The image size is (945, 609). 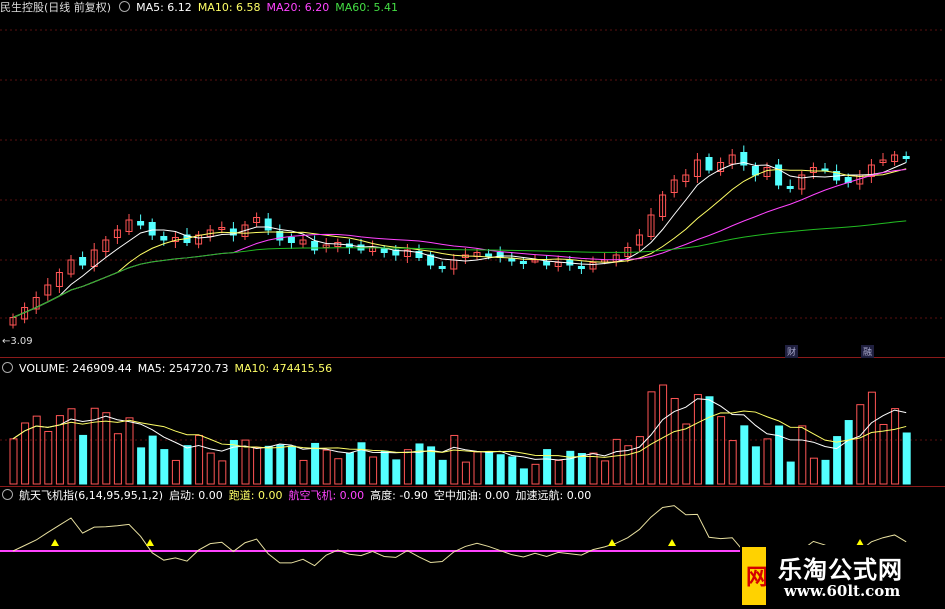 What do you see at coordinates (754, 576) in the screenshot?
I see `watermark-logo: 网` at bounding box center [754, 576].